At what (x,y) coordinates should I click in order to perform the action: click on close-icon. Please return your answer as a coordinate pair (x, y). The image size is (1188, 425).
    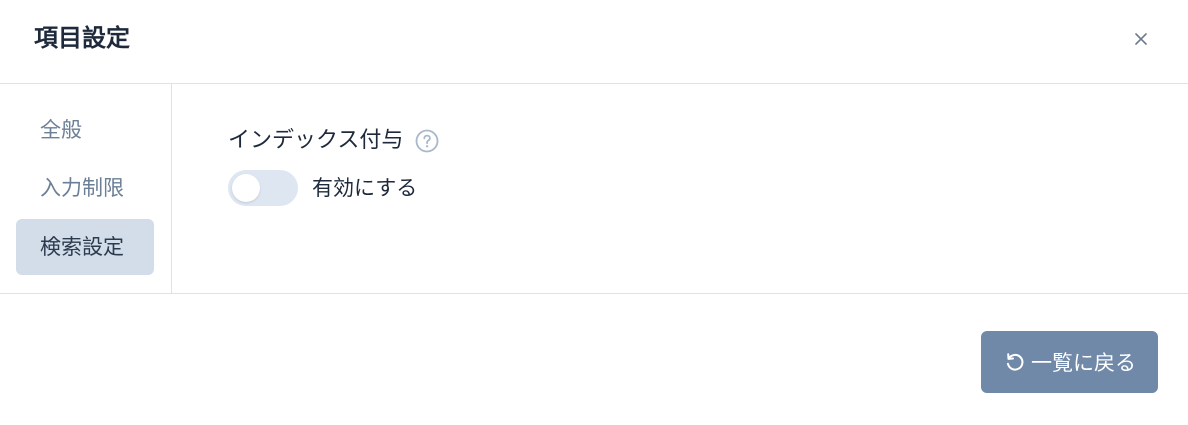
    Looking at the image, I should click on (1141, 39).